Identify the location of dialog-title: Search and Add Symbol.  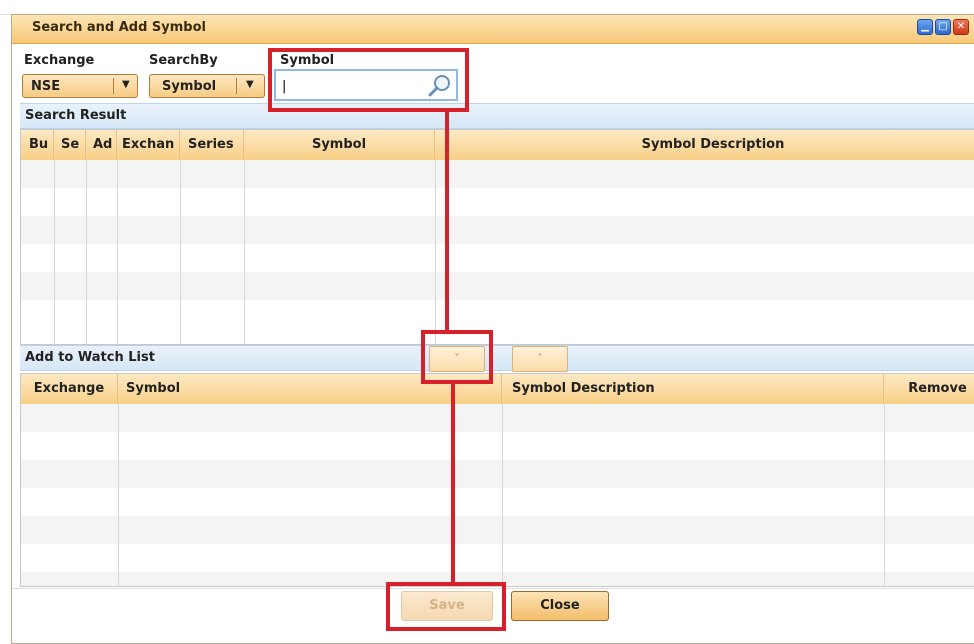
(119, 27).